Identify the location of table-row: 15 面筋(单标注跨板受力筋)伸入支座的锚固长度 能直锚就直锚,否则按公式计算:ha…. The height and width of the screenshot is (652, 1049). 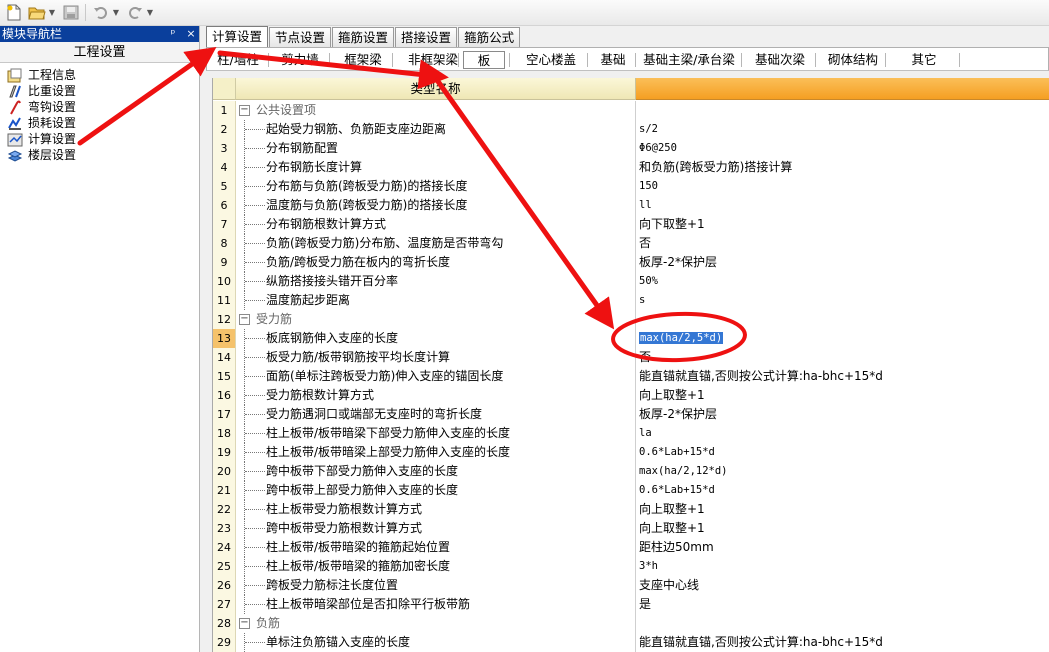
(631, 376).